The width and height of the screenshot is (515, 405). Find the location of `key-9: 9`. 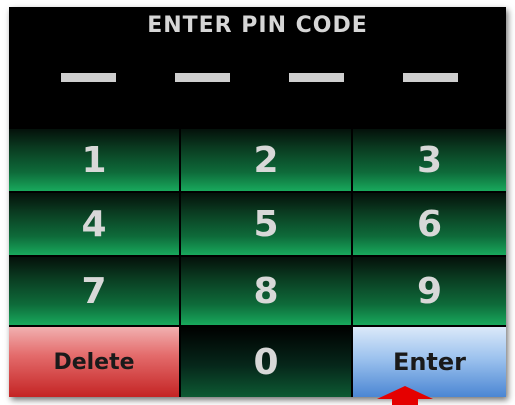

key-9: 9 is located at coordinates (429, 292).